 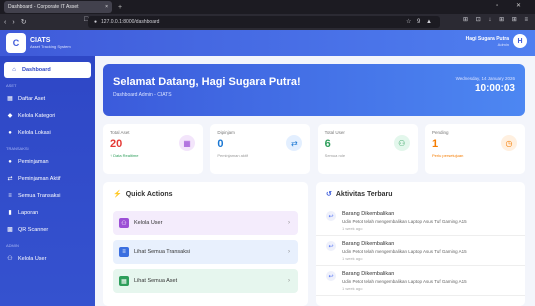 What do you see at coordinates (33, 161) in the screenshot?
I see `sidebar-item-label: Peminjaman` at bounding box center [33, 161].